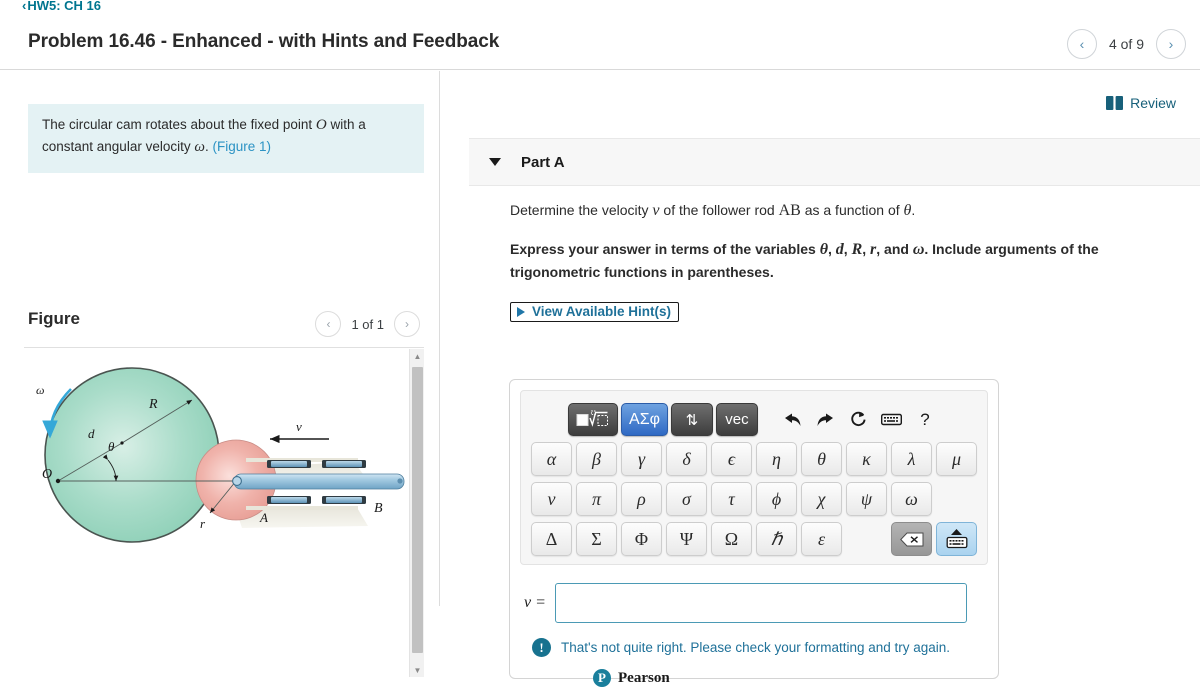  What do you see at coordinates (203, 523) in the screenshot?
I see `figure-label-r: r` at bounding box center [203, 523].